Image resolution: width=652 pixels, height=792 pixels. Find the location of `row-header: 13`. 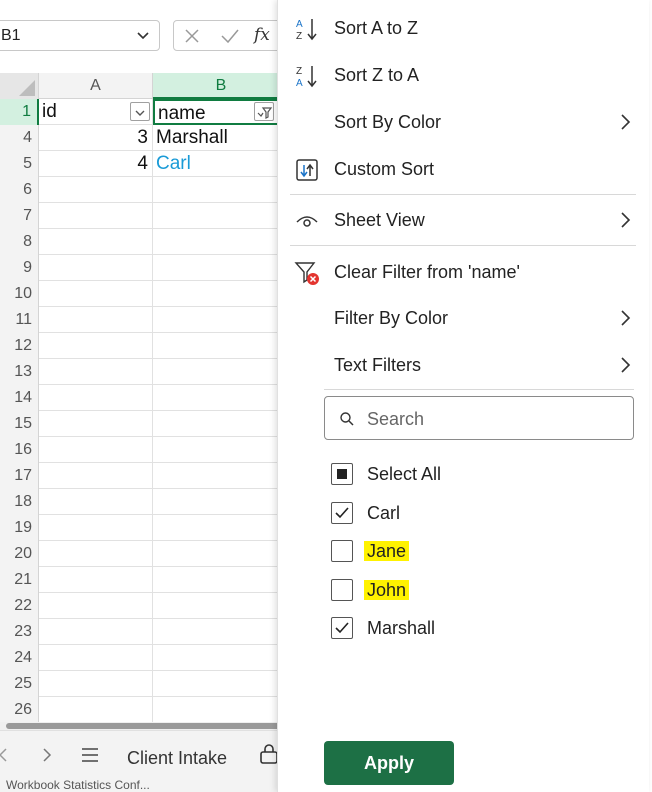

row-header: 13 is located at coordinates (19, 372).